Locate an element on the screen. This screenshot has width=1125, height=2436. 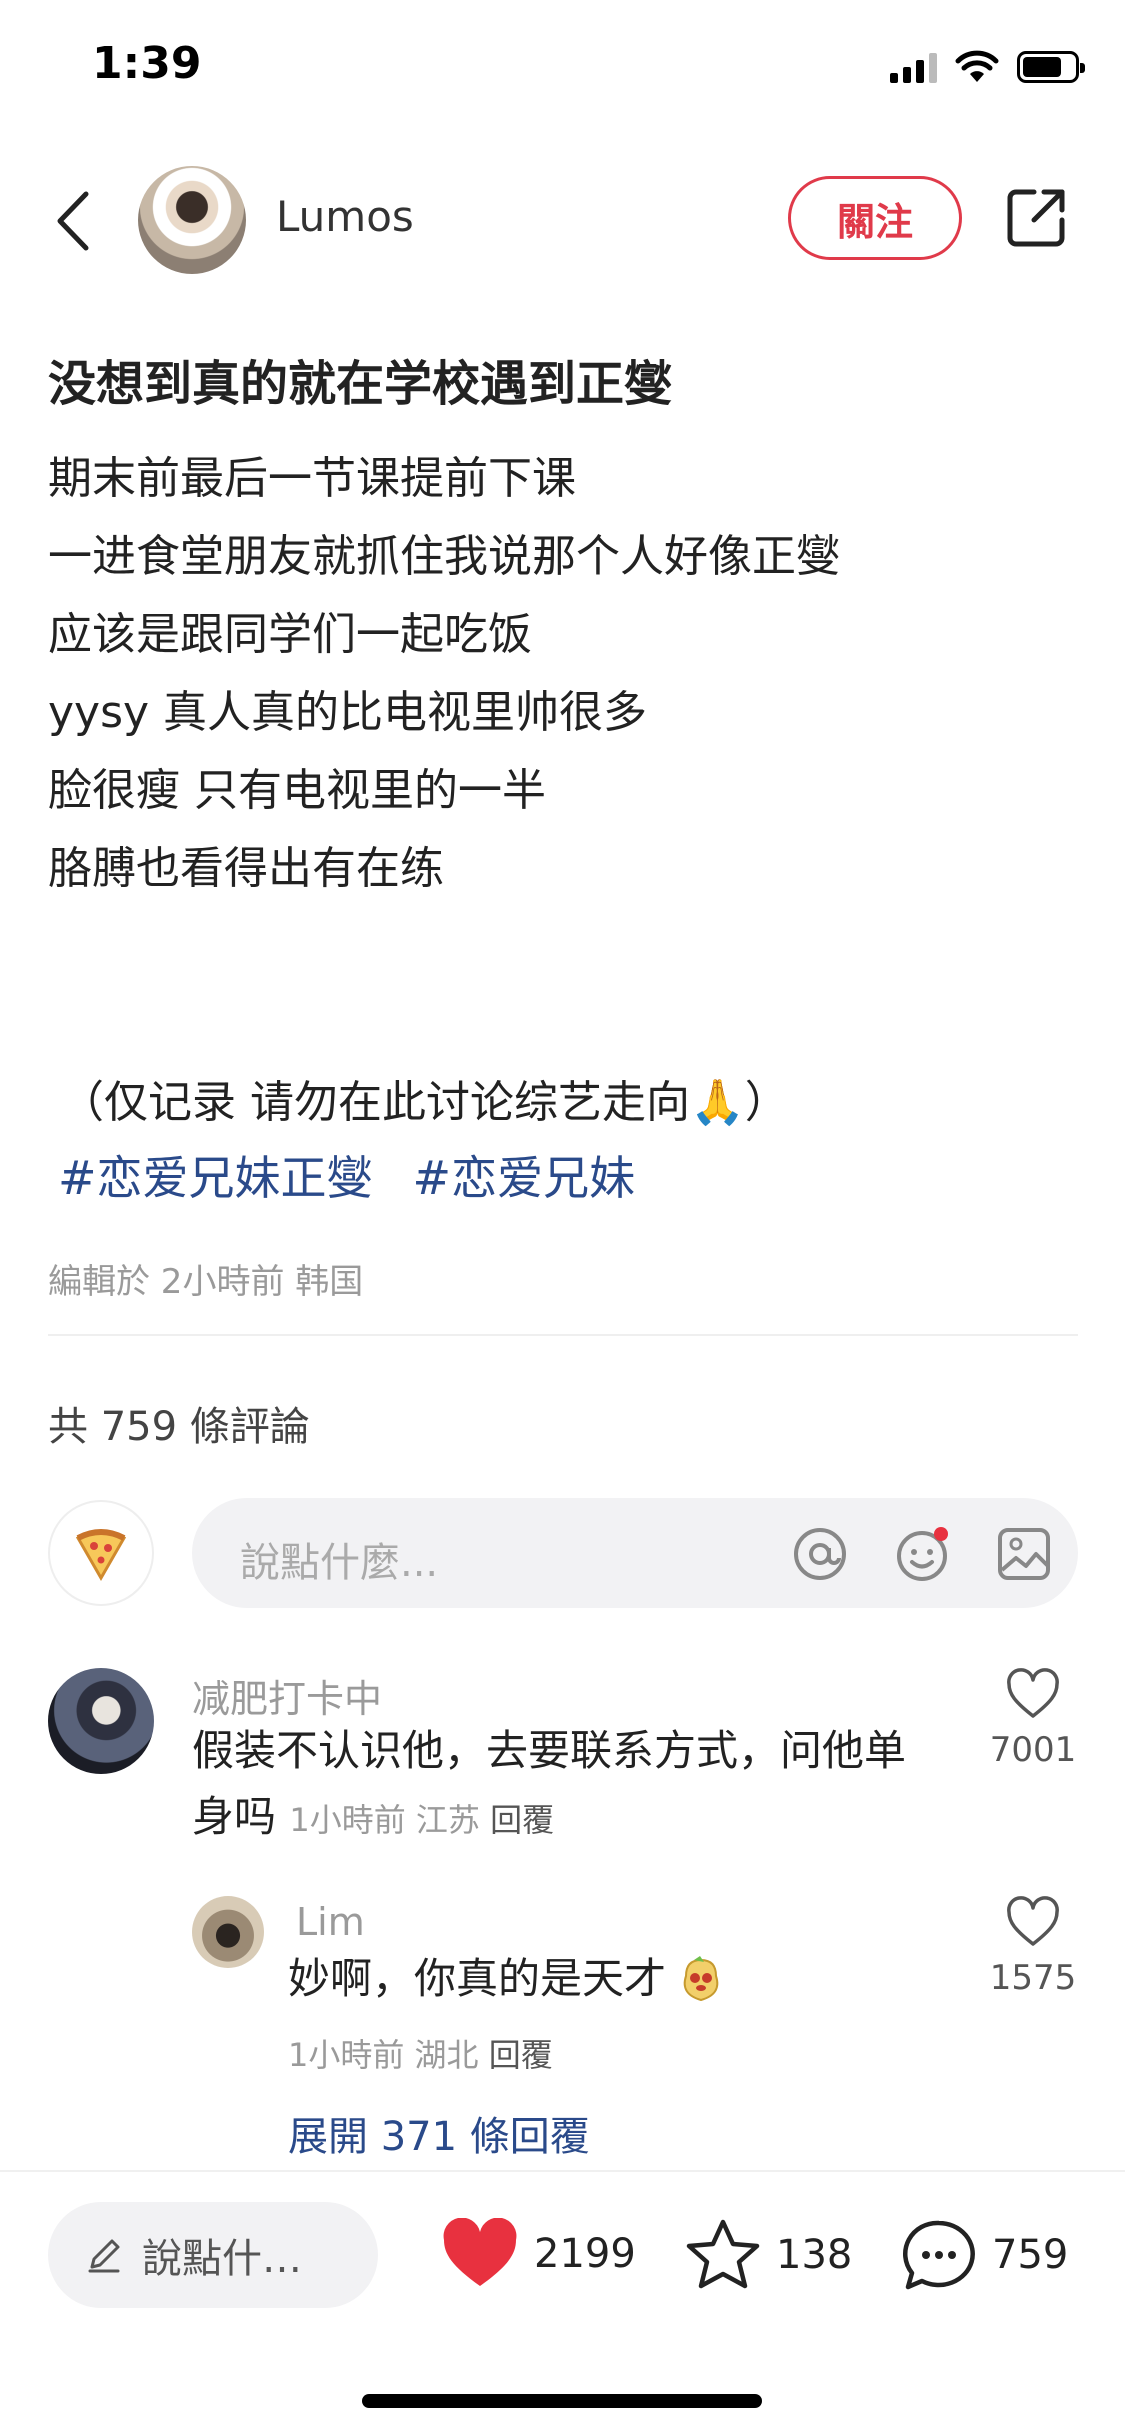
comment-like-button: 1575 is located at coordinates (1033, 1947).